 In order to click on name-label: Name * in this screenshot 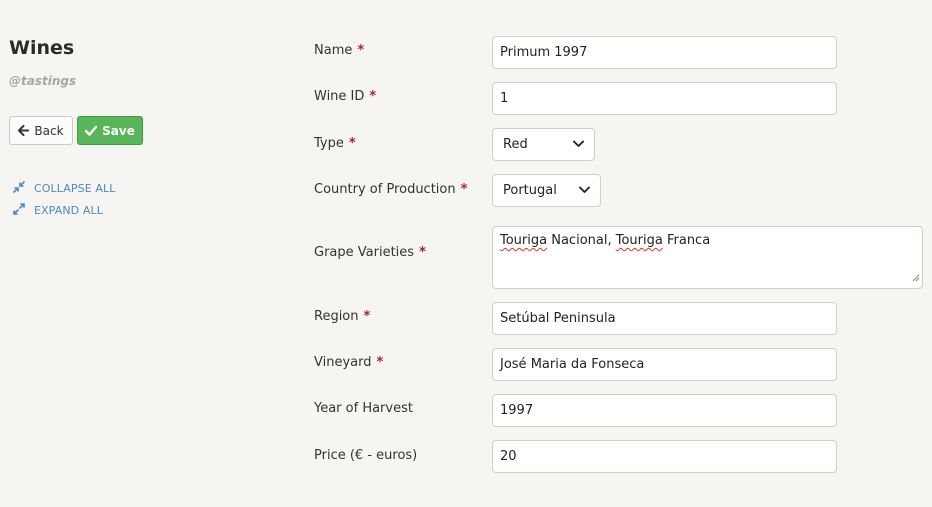, I will do `click(339, 50)`.